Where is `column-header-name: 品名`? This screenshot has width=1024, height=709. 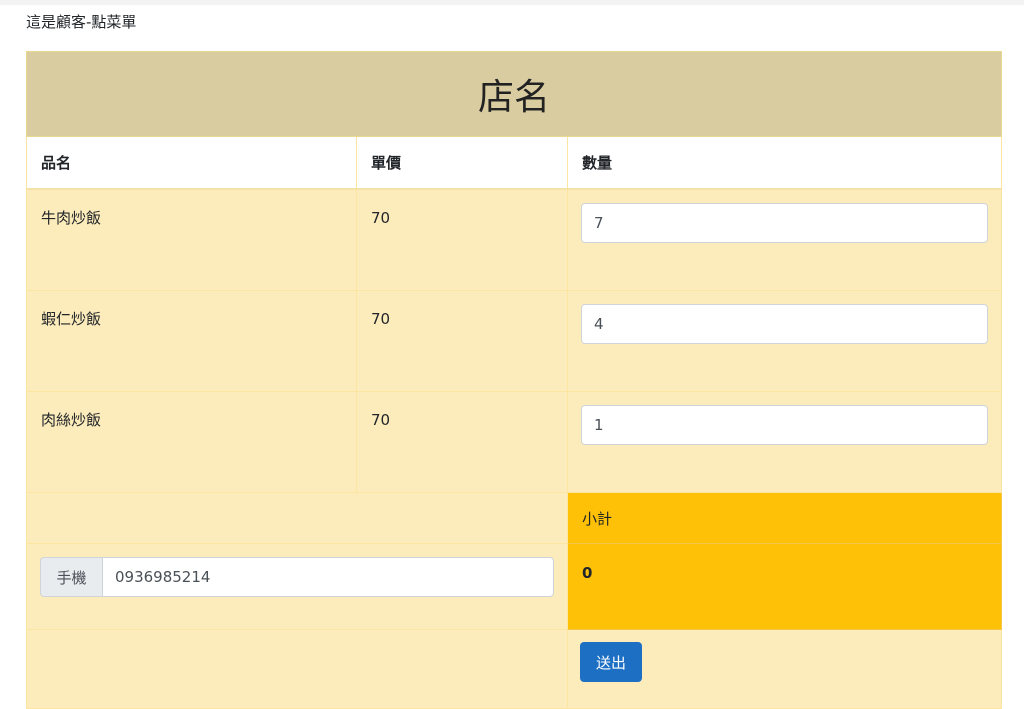 column-header-name: 品名 is located at coordinates (191, 163).